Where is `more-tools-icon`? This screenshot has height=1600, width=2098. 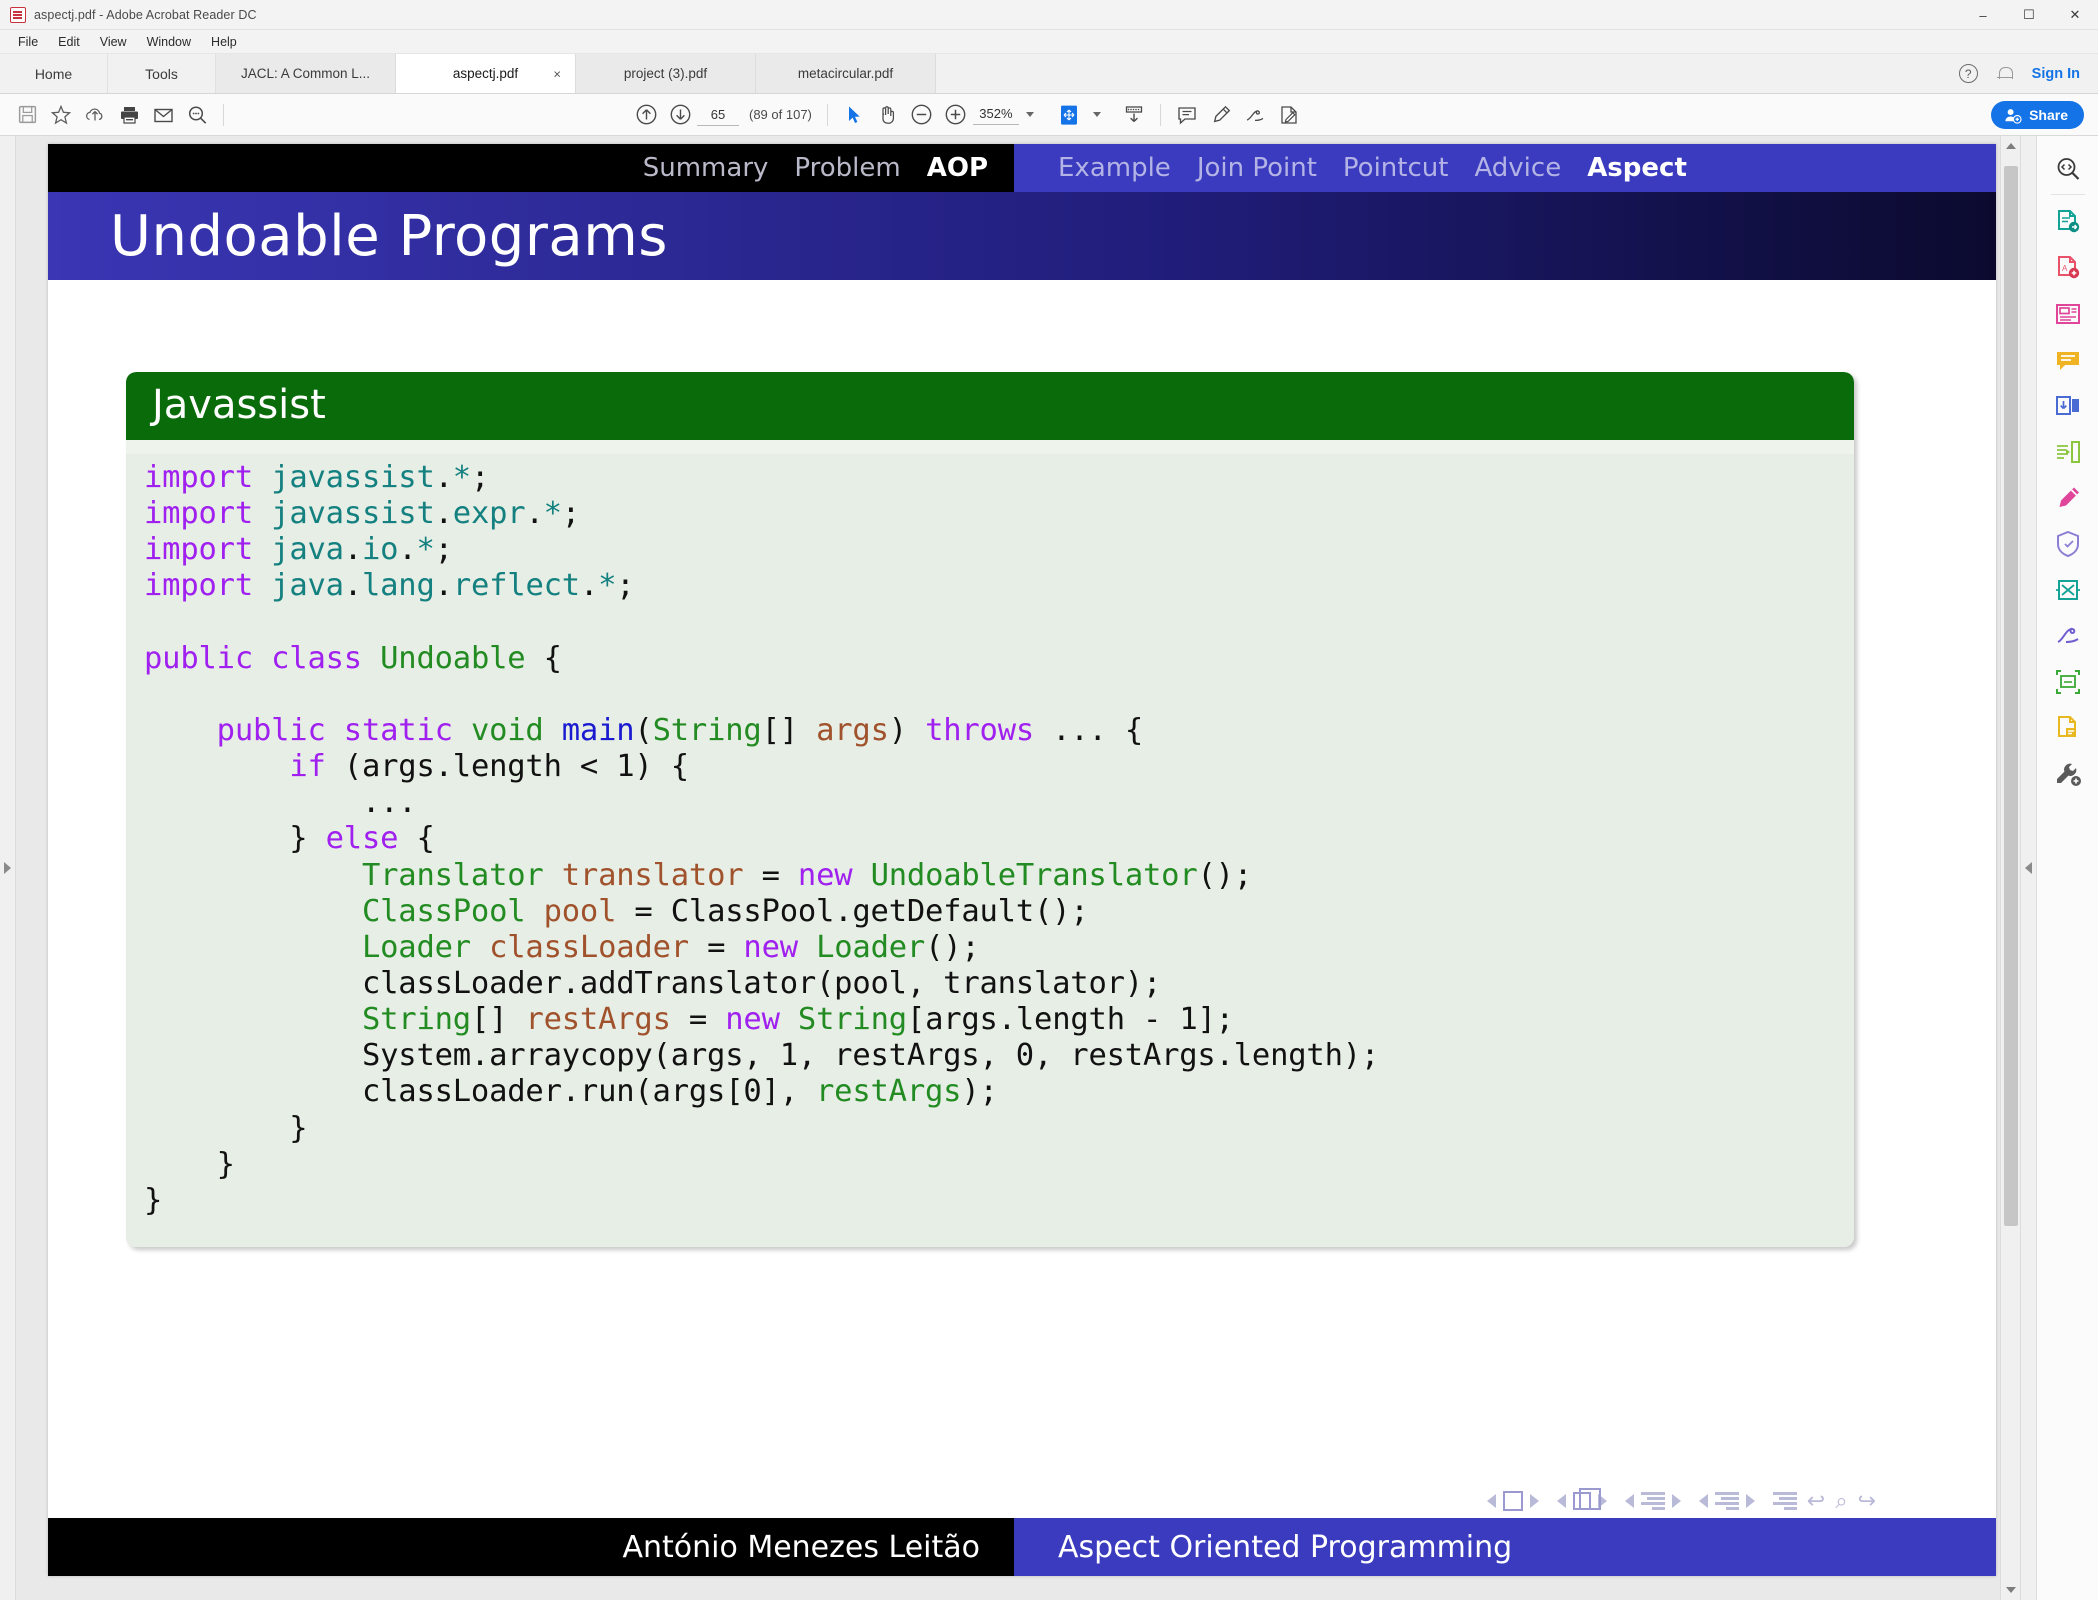 more-tools-icon is located at coordinates (2068, 774).